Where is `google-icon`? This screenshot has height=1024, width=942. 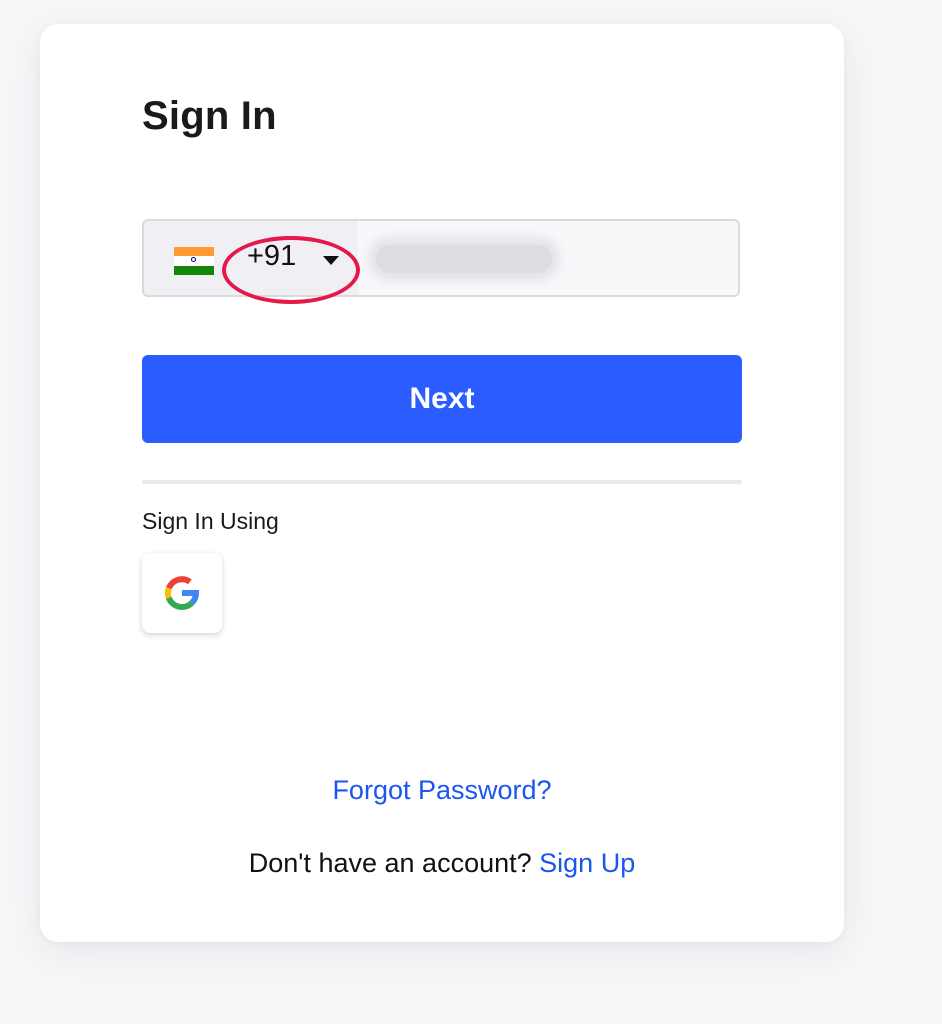
google-icon is located at coordinates (182, 593).